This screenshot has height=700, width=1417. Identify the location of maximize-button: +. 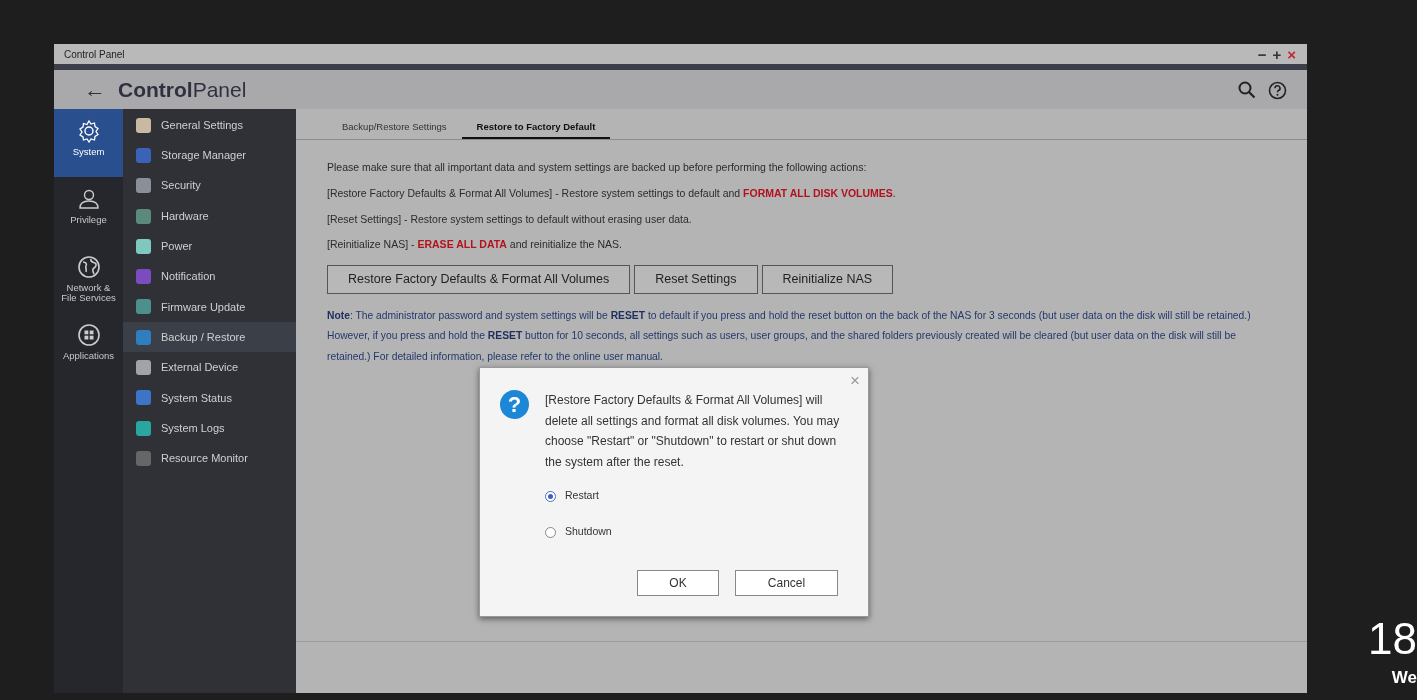
(1277, 54).